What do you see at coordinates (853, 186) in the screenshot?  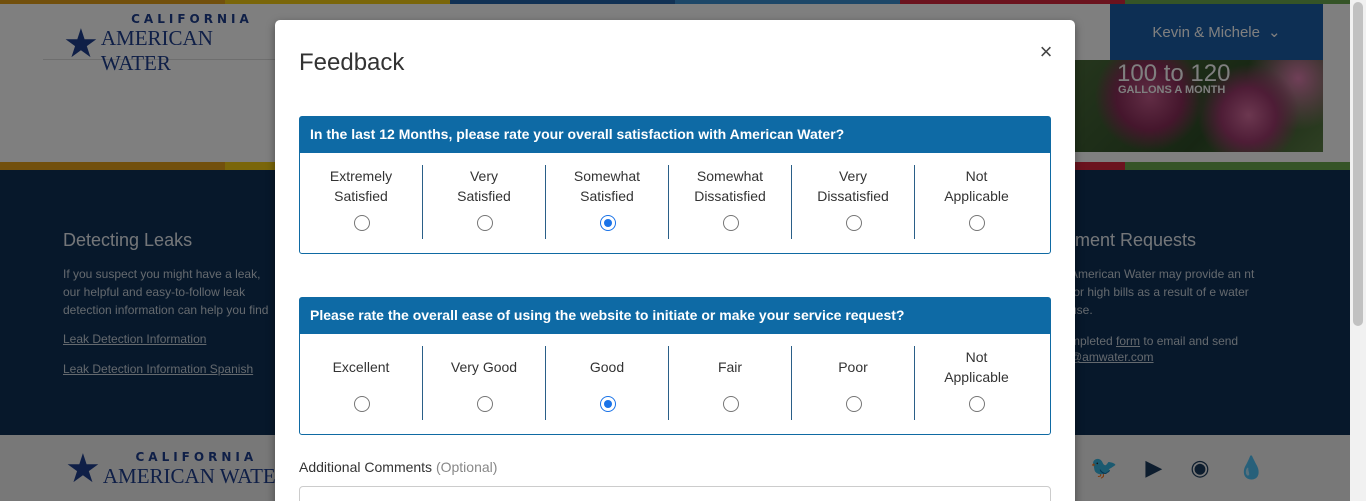 I see `rating-option-label: Very Dissatisfied` at bounding box center [853, 186].